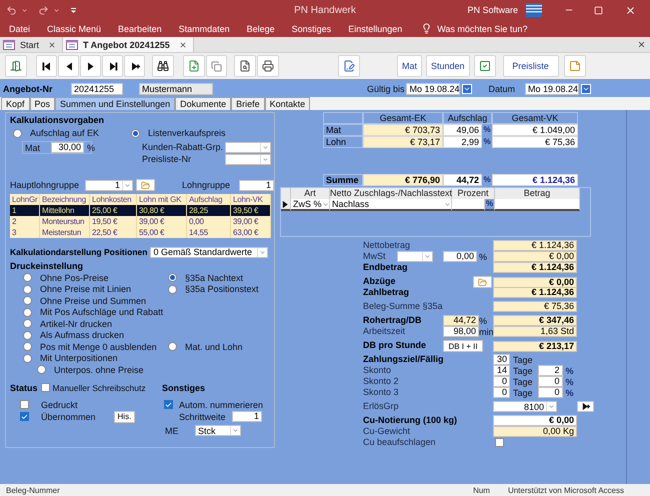 The height and width of the screenshot is (496, 650). I want to click on first-record-button, so click(46, 66).